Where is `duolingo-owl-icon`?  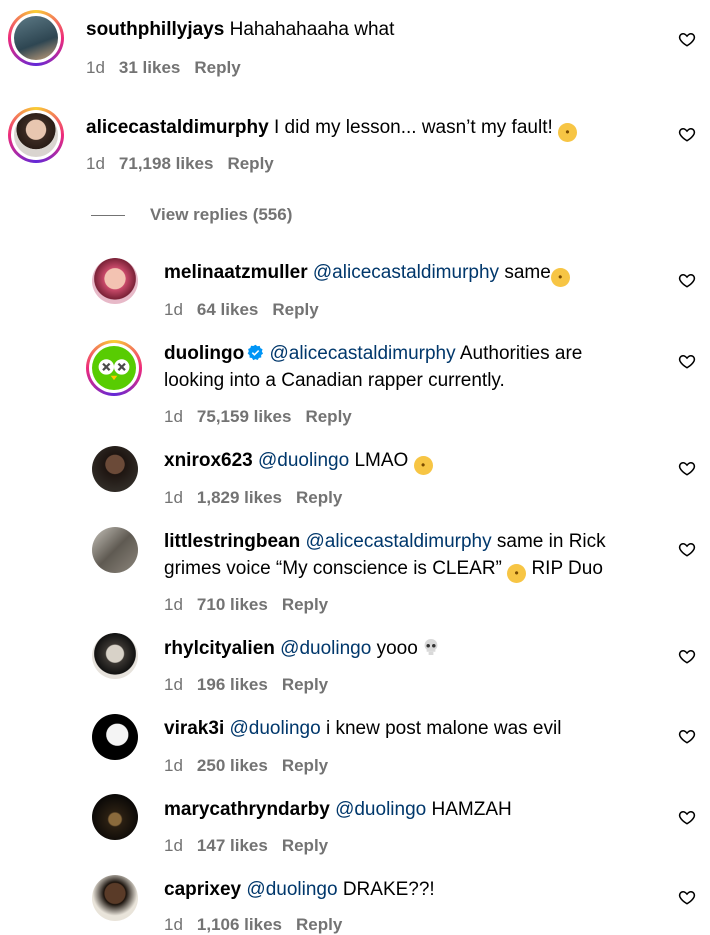
duolingo-owl-icon is located at coordinates (114, 370).